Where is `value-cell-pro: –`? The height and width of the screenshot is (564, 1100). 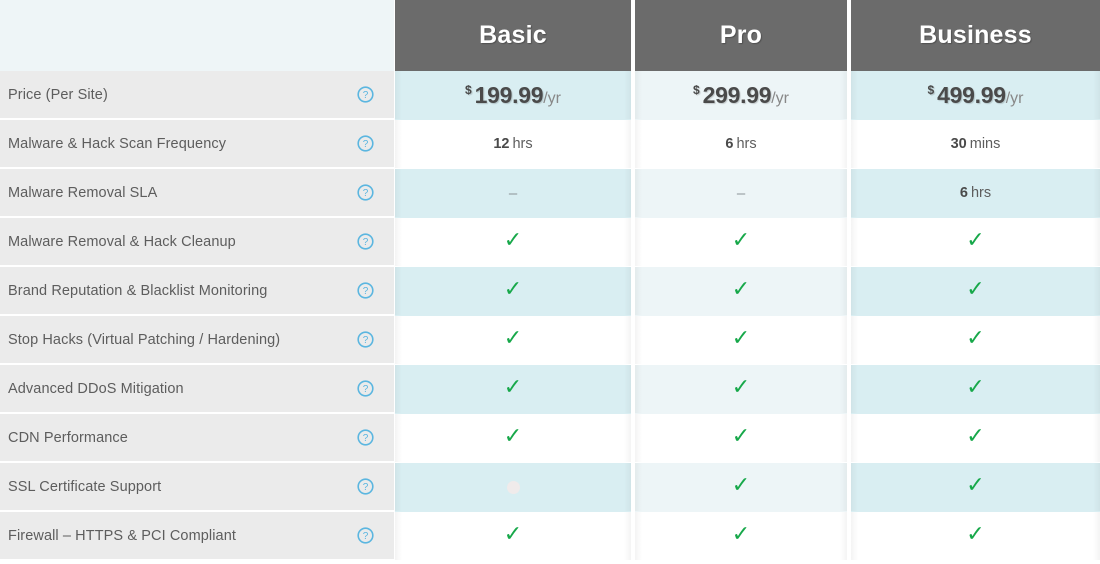 value-cell-pro: – is located at coordinates (741, 193).